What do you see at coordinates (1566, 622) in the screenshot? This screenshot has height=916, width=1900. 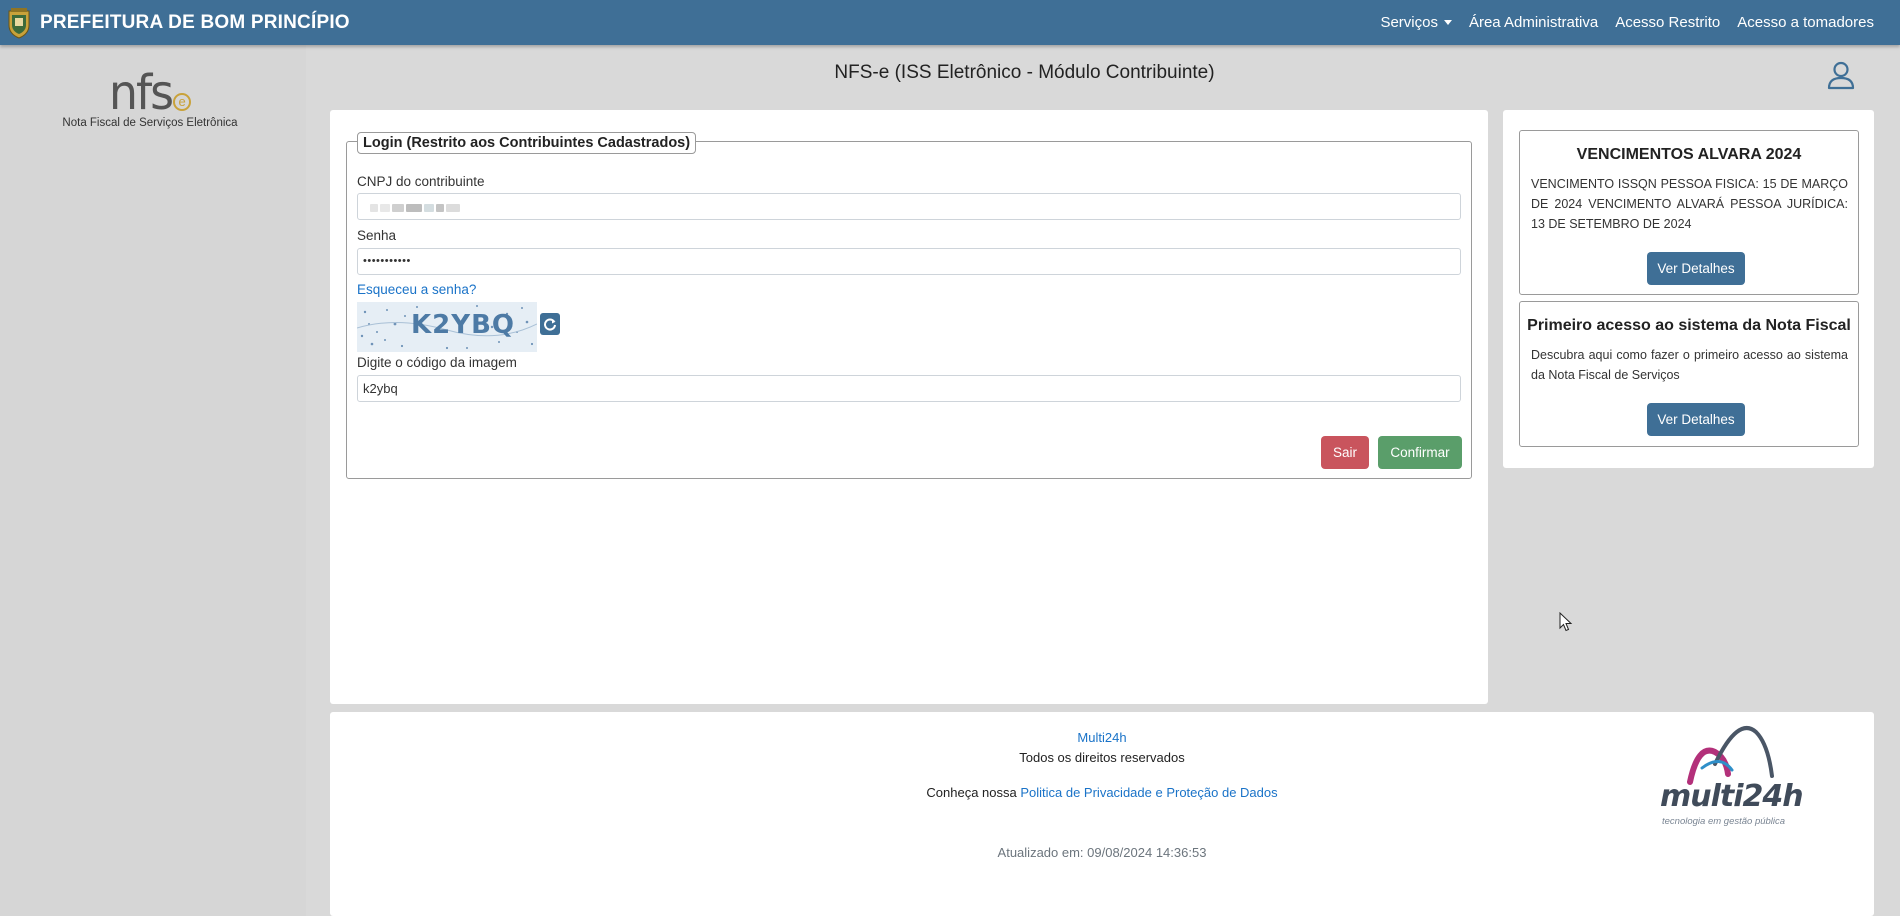 I see `mouse-cursor-icon` at bounding box center [1566, 622].